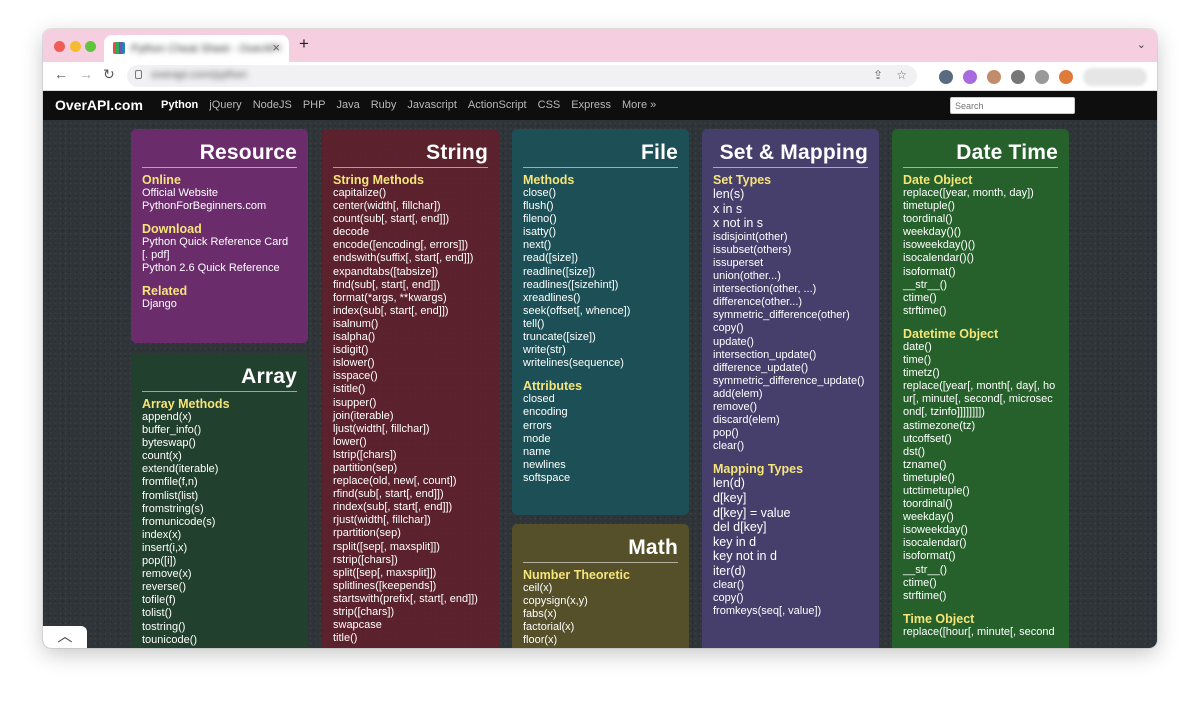 The height and width of the screenshot is (706, 1200). Describe the element at coordinates (410, 219) in the screenshot. I see `list-item: count(sub[, start[, end]])` at that location.